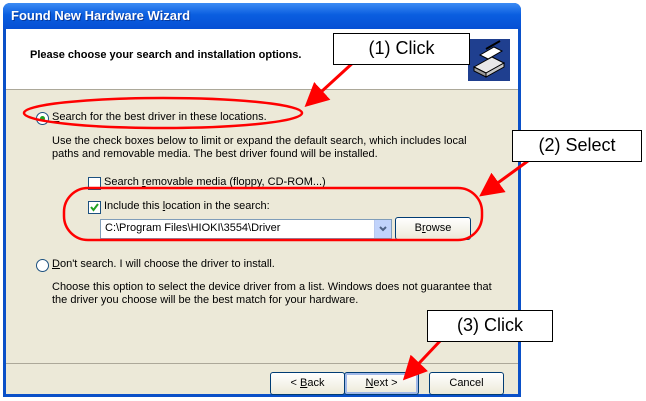 This screenshot has height=401, width=646. I want to click on next-button: Next >, so click(381, 383).